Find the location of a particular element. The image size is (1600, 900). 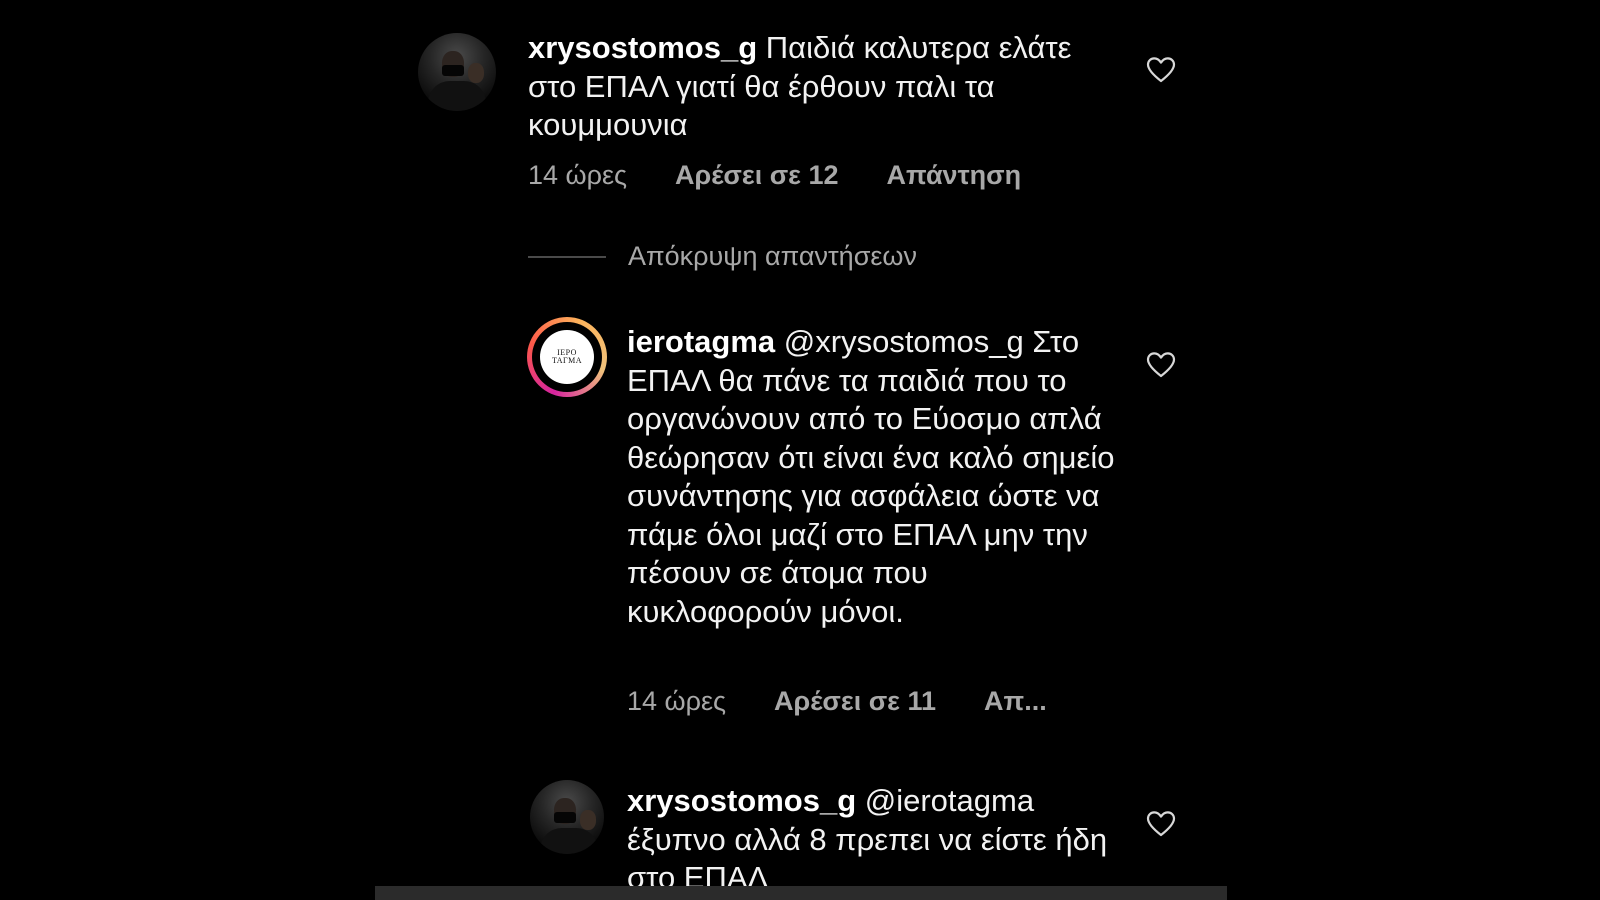

avatar: ΙΕΡΟ ΤΑΓΜΑ is located at coordinates (567, 357).